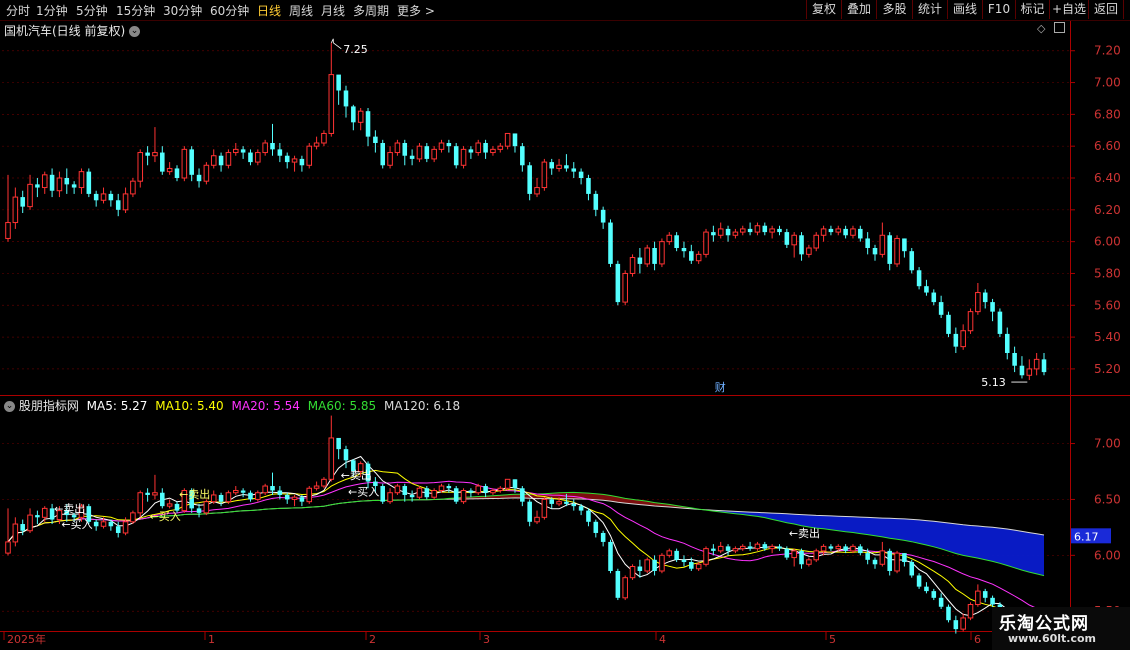  What do you see at coordinates (363, 492) in the screenshot?
I see `signal-label: ←买入` at bounding box center [363, 492].